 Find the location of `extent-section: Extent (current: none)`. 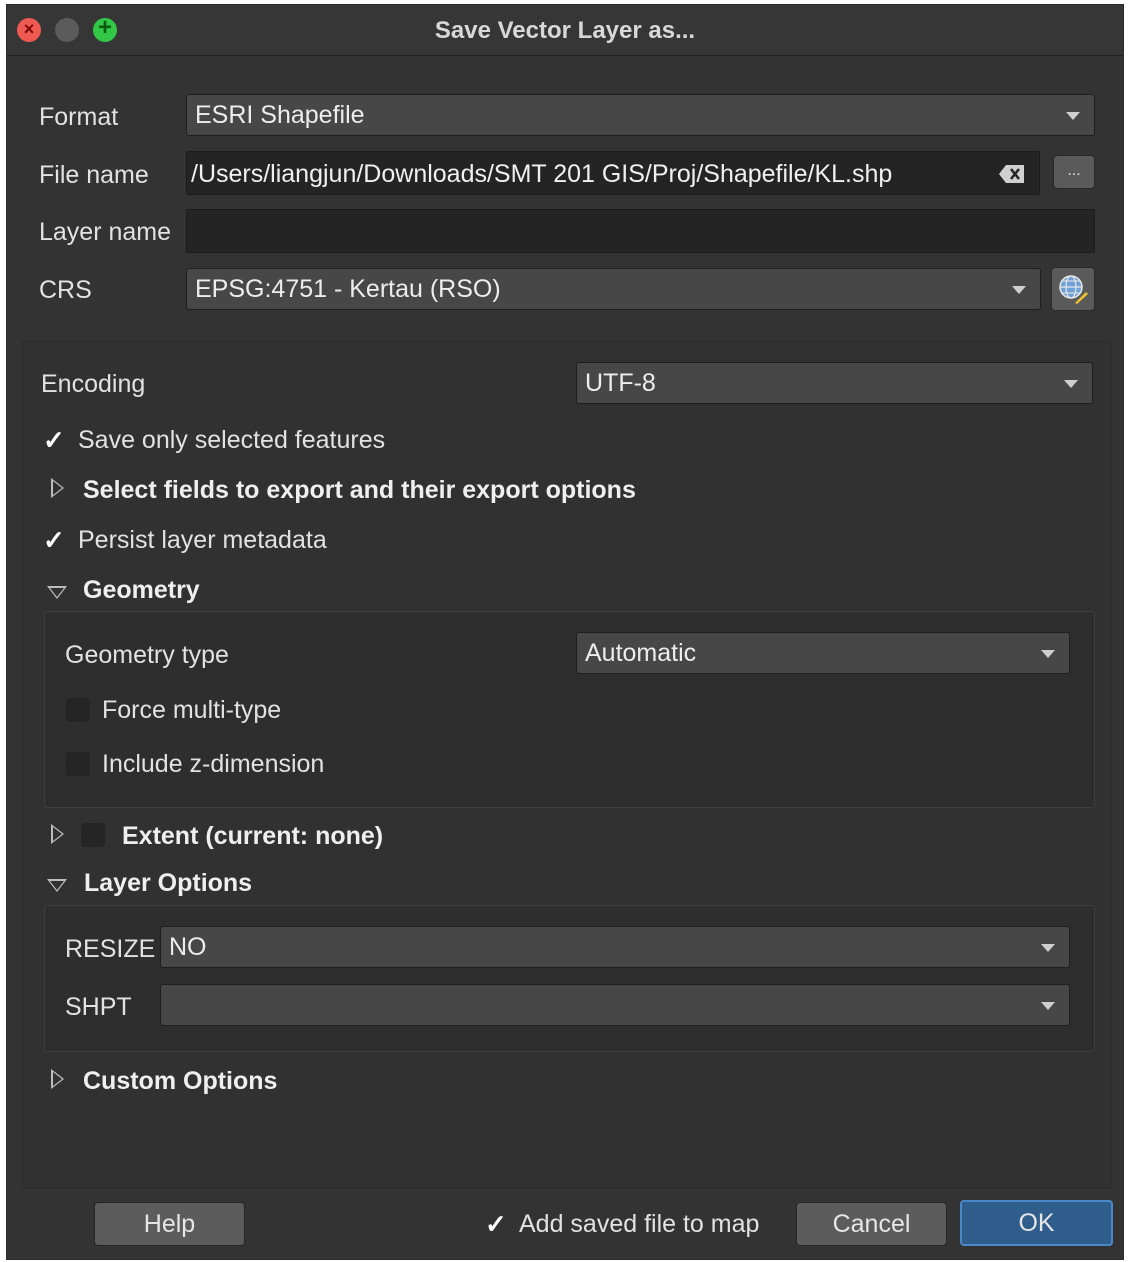

extent-section: Extent (current: none) is located at coordinates (252, 836).